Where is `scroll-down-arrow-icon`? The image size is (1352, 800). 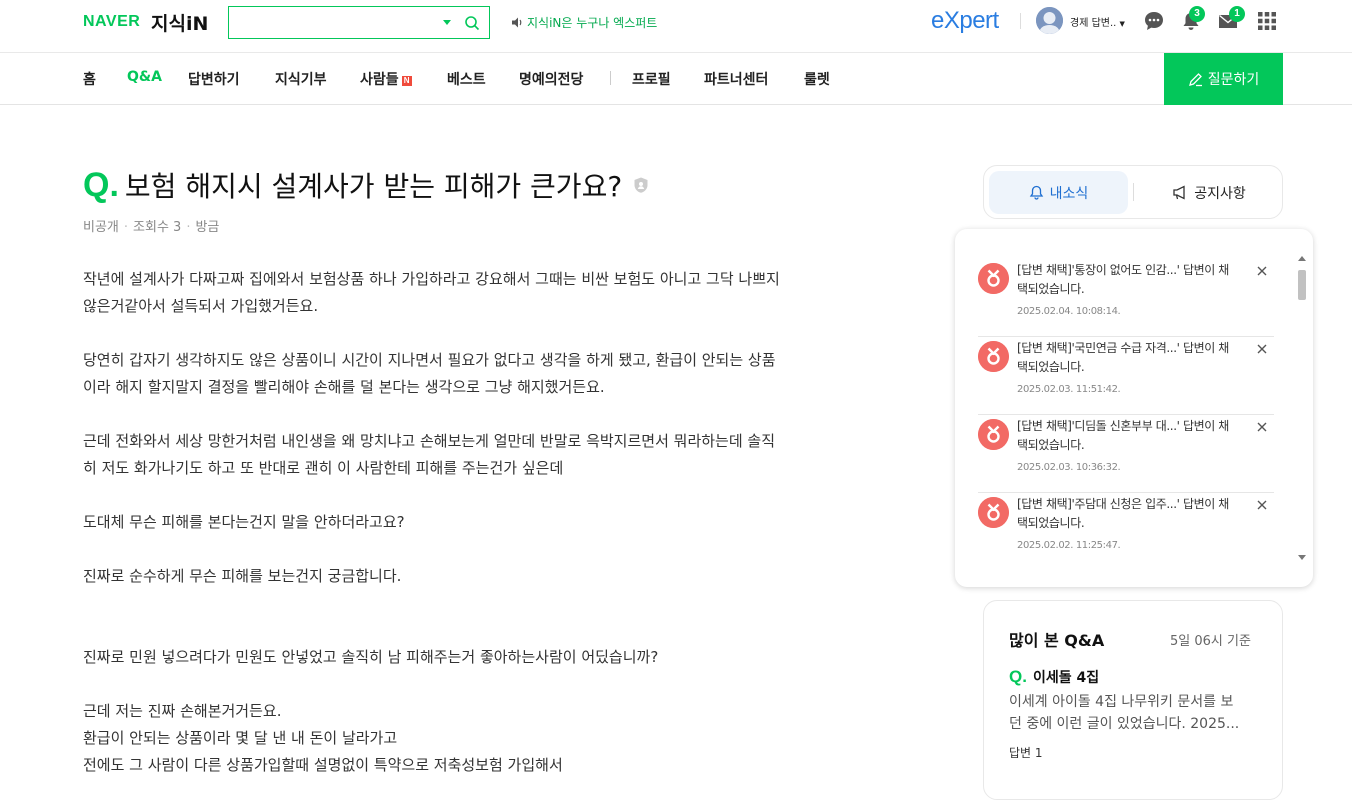
scroll-down-arrow-icon is located at coordinates (1302, 557).